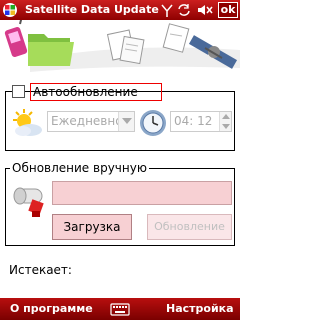 The height and width of the screenshot is (320, 320). I want to click on sync-icon, so click(184, 12).